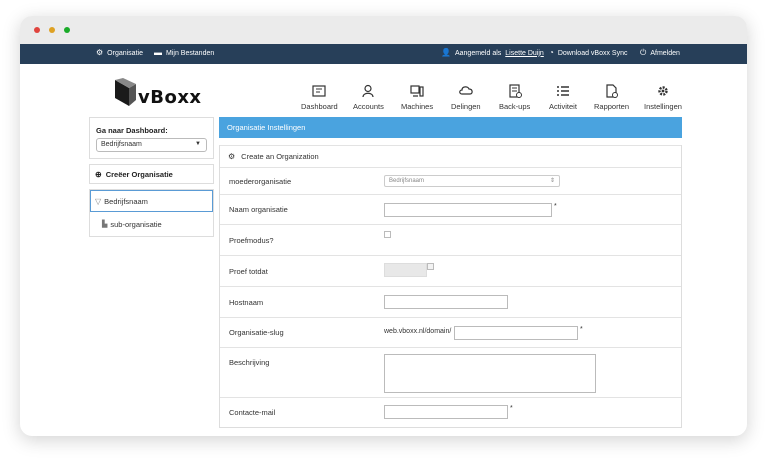 The width and height of the screenshot is (774, 467). I want to click on calendar-icon, so click(430, 266).